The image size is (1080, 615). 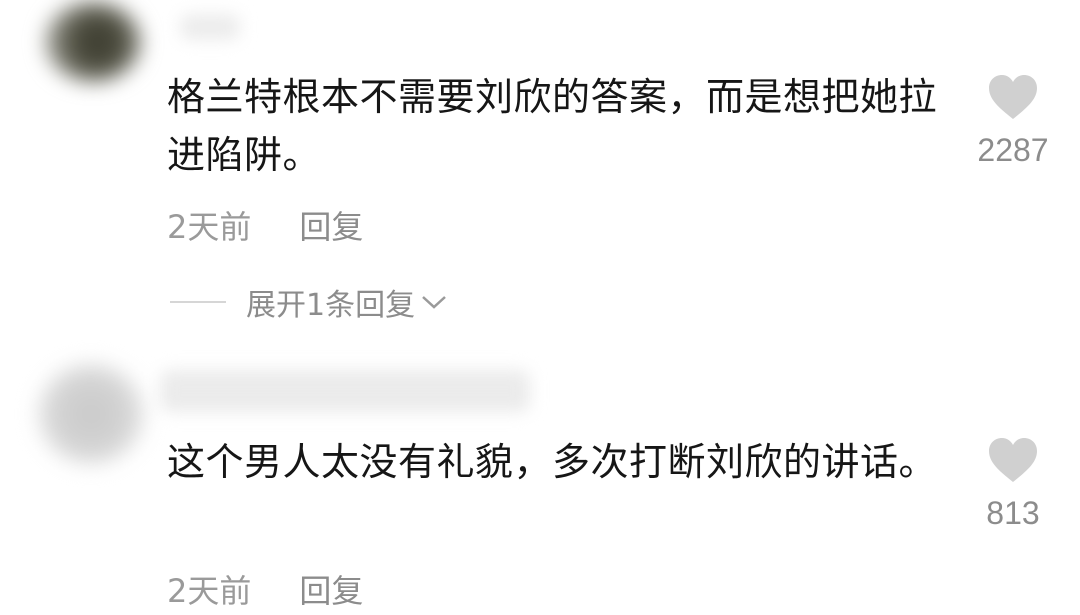 I want to click on expand-replies-button: 展开1条回复, so click(x=309, y=302).